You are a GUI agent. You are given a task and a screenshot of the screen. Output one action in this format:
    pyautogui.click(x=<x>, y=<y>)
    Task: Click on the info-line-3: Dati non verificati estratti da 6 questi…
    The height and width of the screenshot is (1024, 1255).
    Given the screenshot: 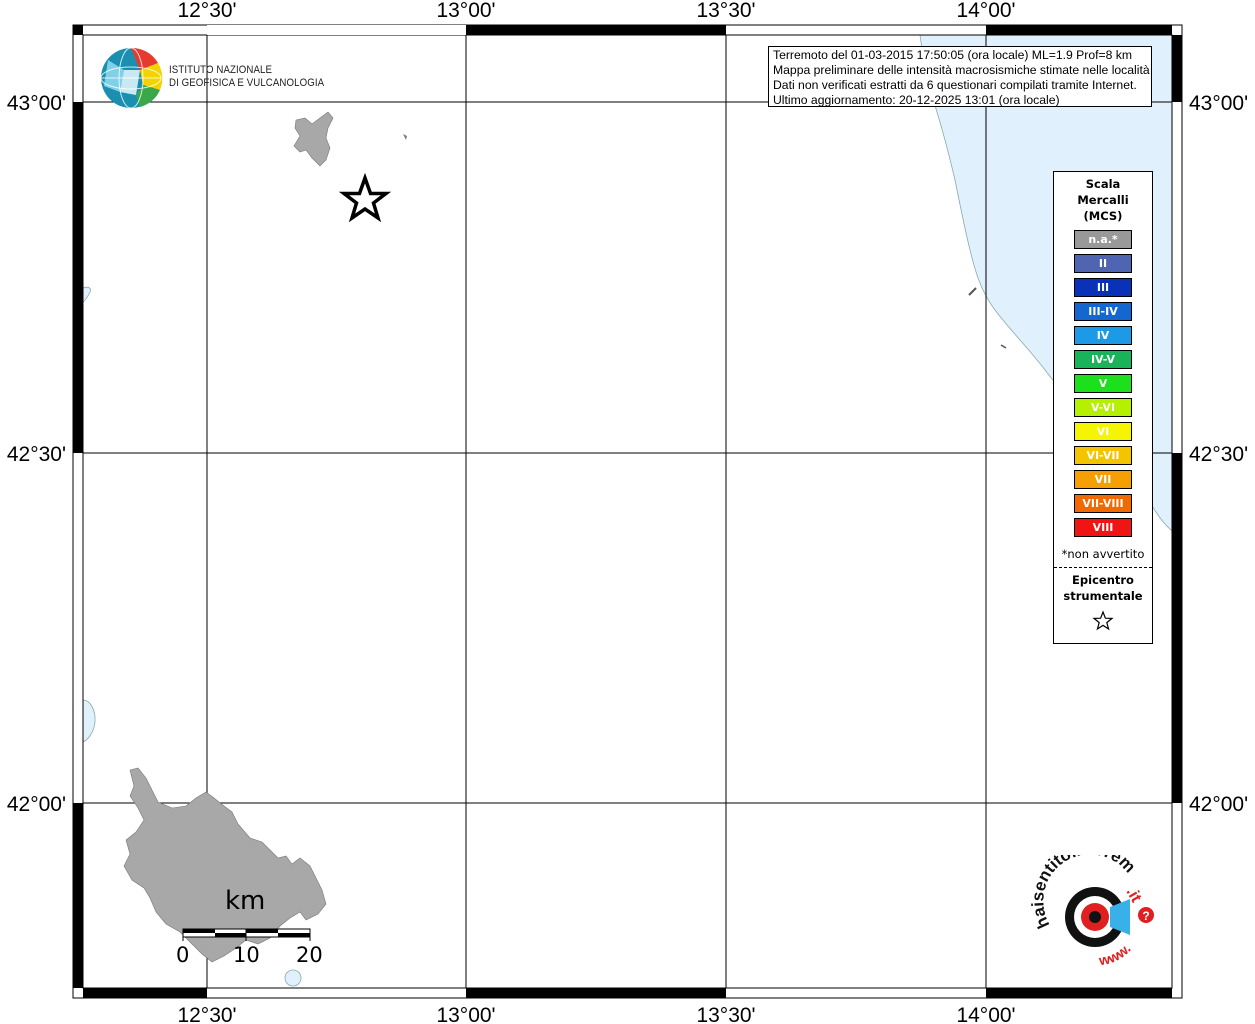 What is the action you would take?
    pyautogui.click(x=955, y=85)
    